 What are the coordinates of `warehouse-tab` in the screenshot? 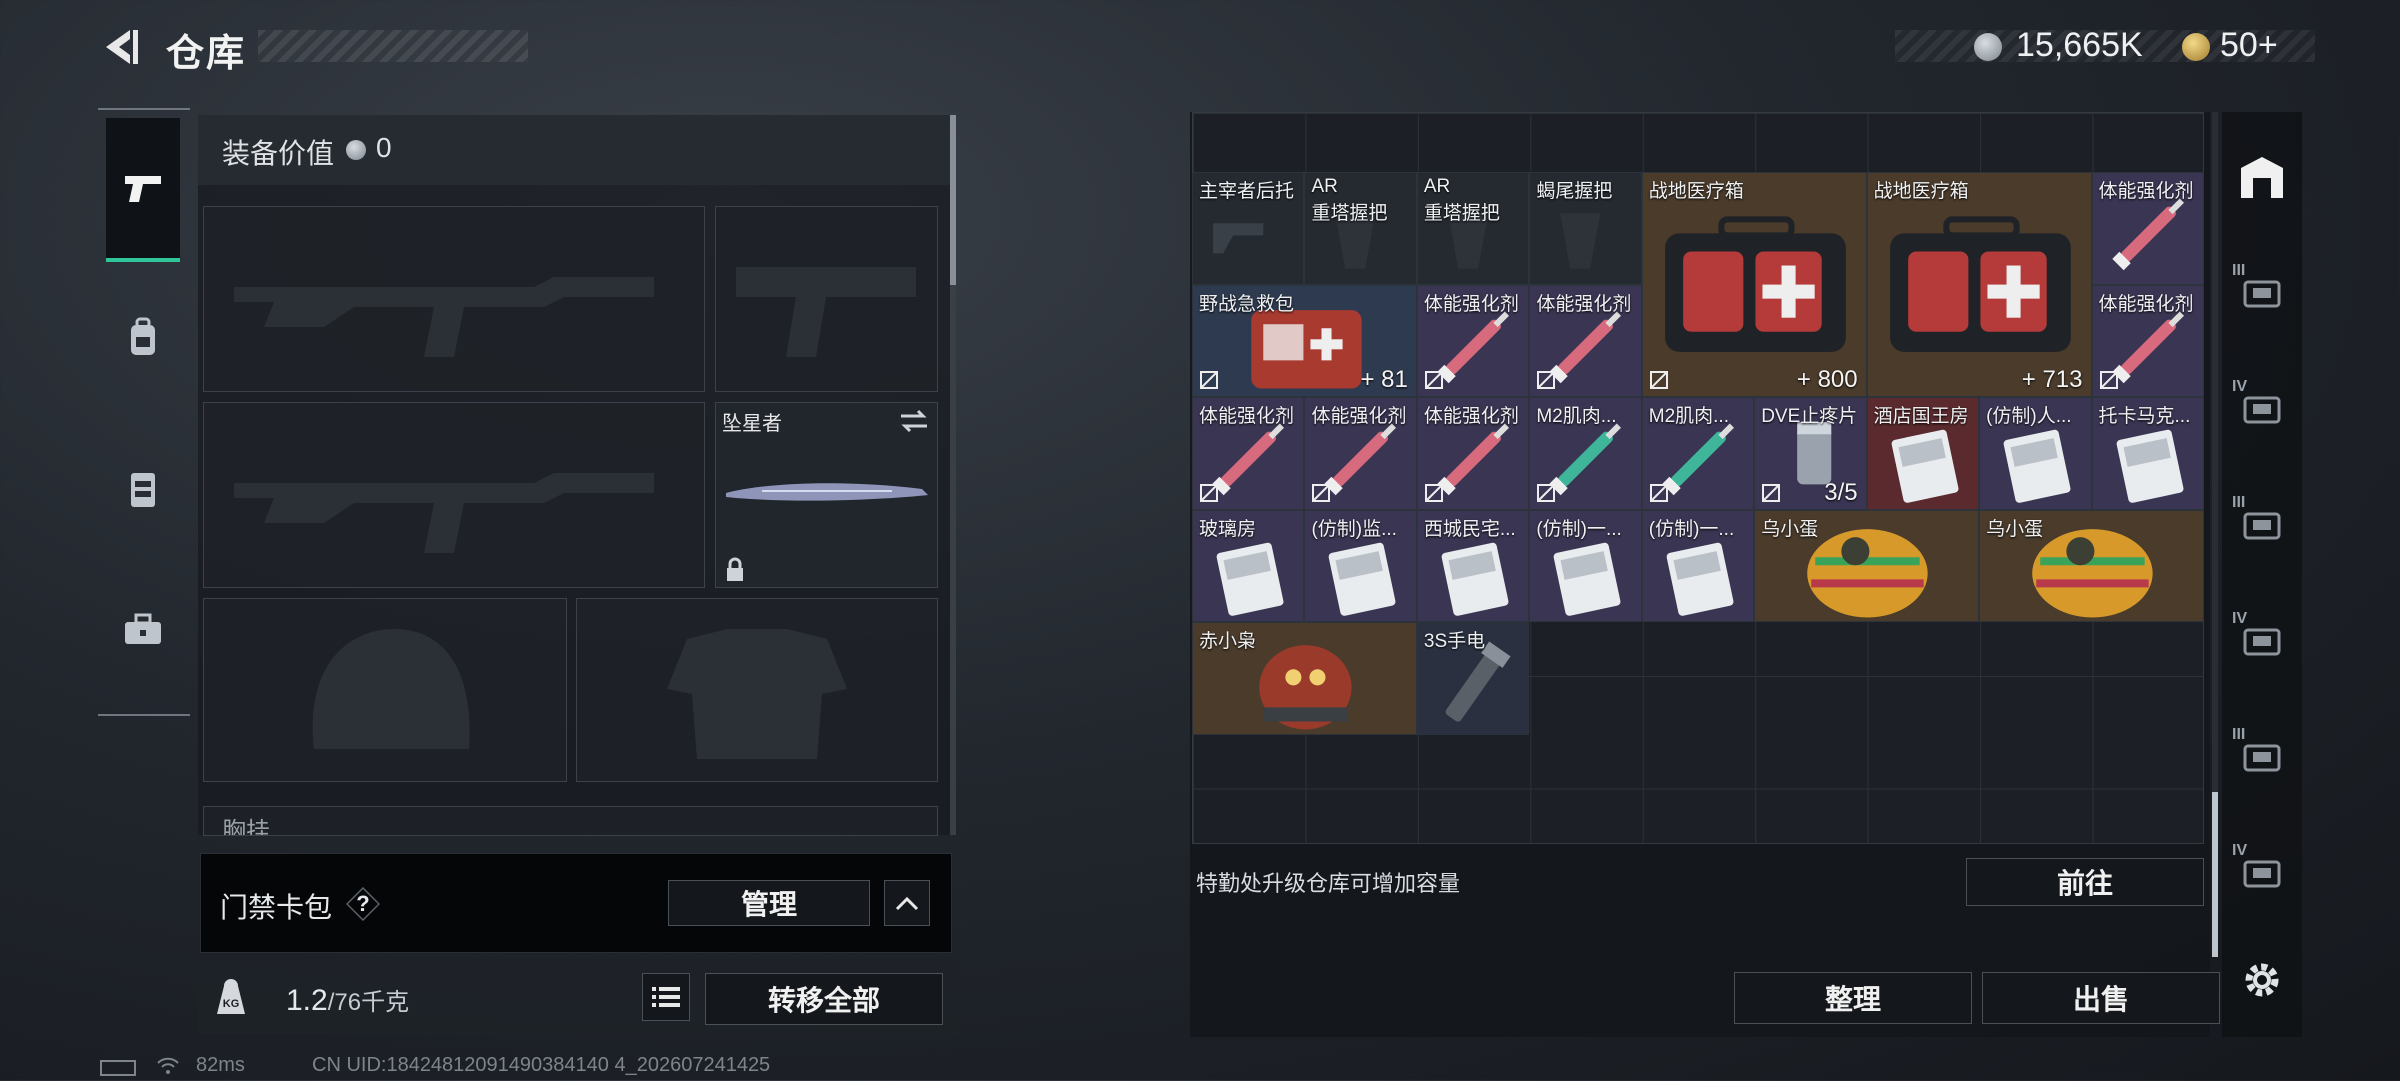 It's located at (2262, 178).